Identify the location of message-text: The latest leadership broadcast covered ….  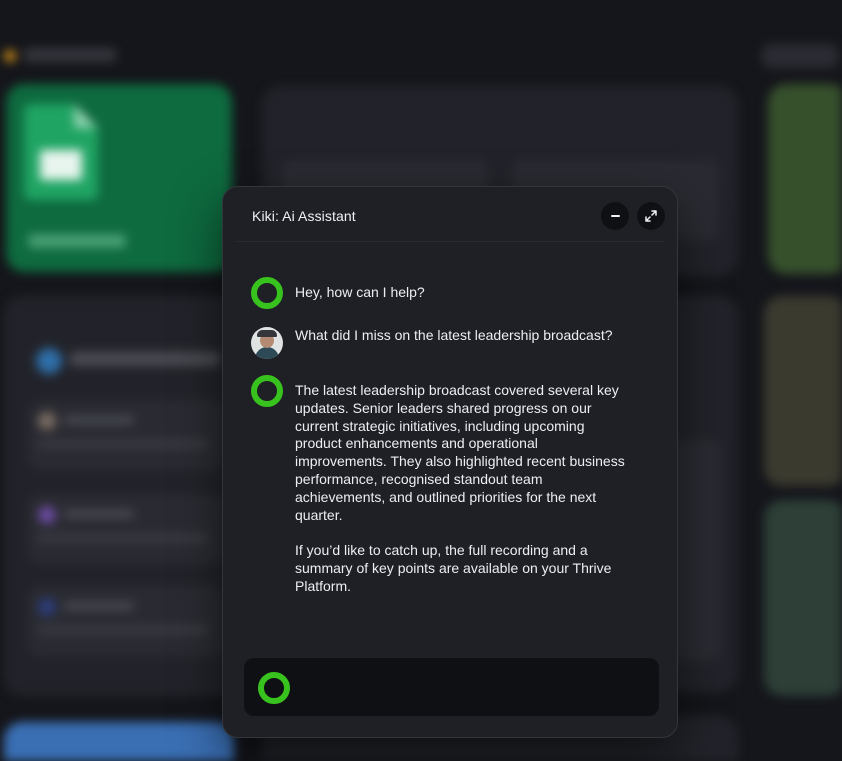
(460, 488).